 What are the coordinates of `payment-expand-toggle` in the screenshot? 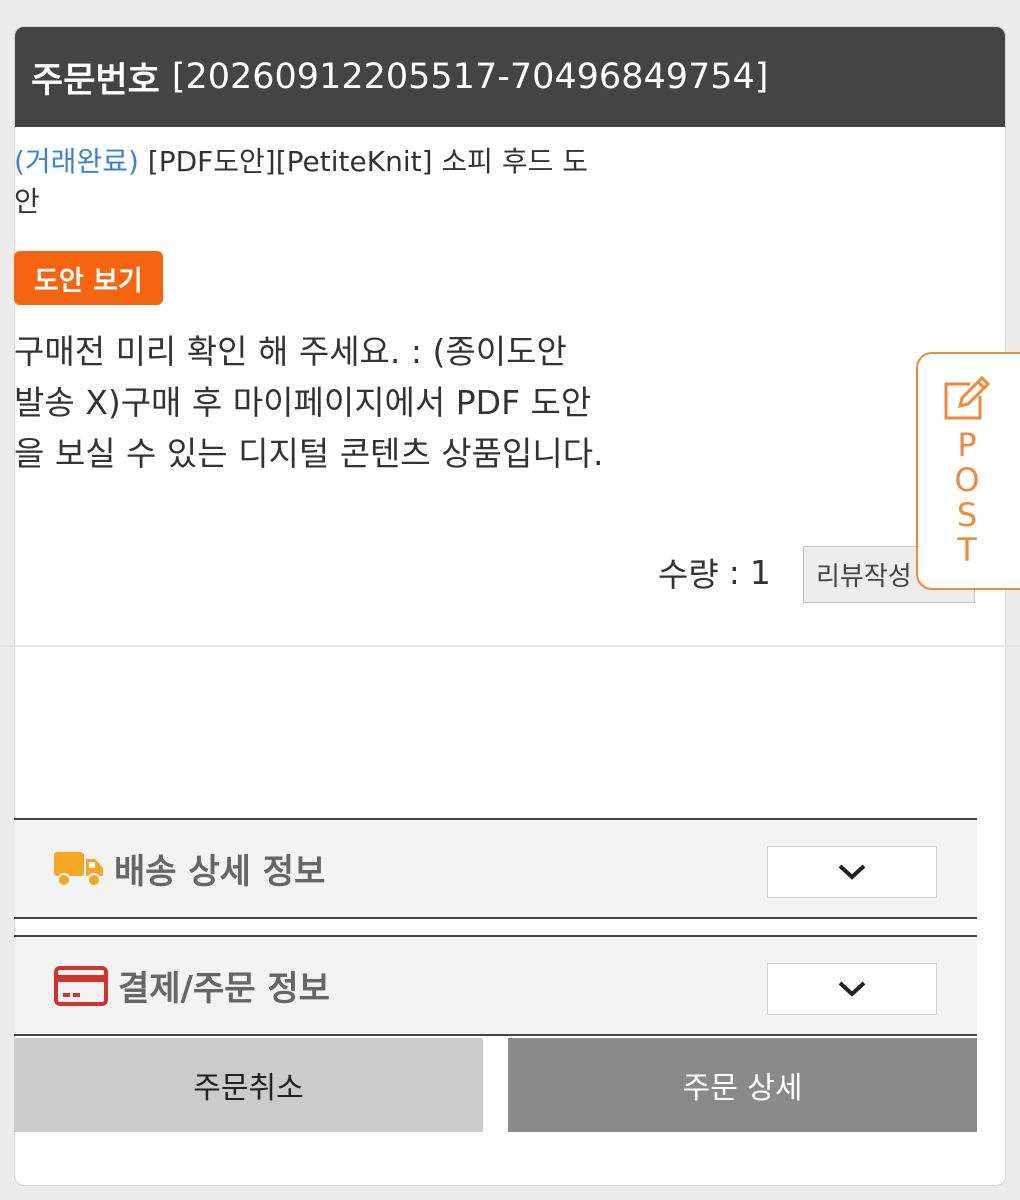 It's located at (852, 989).